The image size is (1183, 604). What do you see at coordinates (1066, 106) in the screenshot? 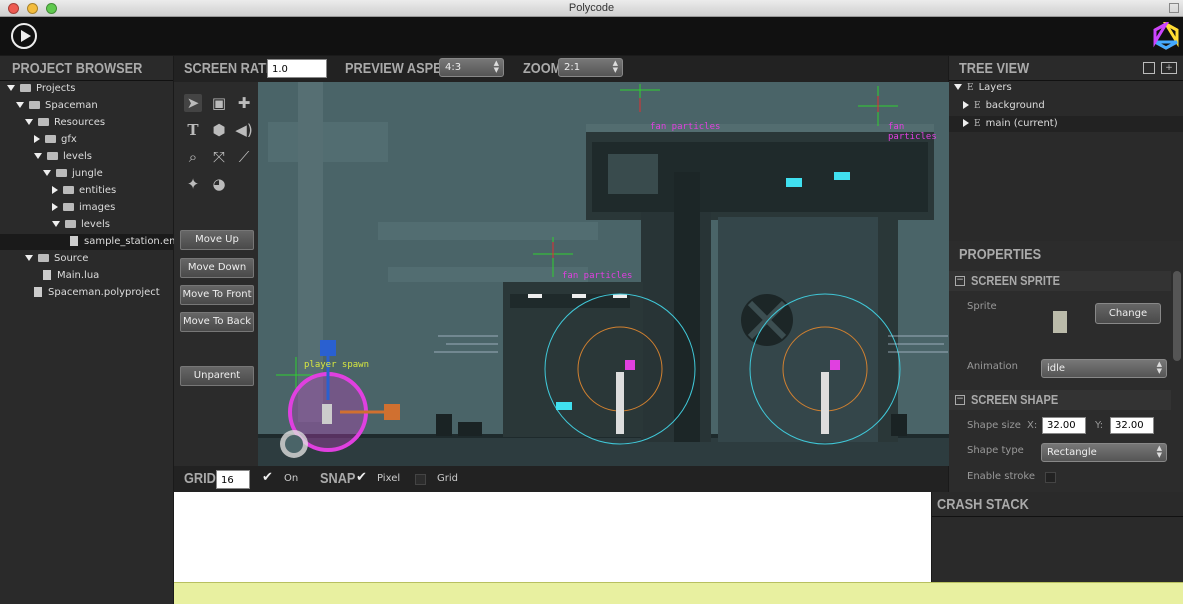
I see `layer-tree-item: Ebackground` at bounding box center [1066, 106].